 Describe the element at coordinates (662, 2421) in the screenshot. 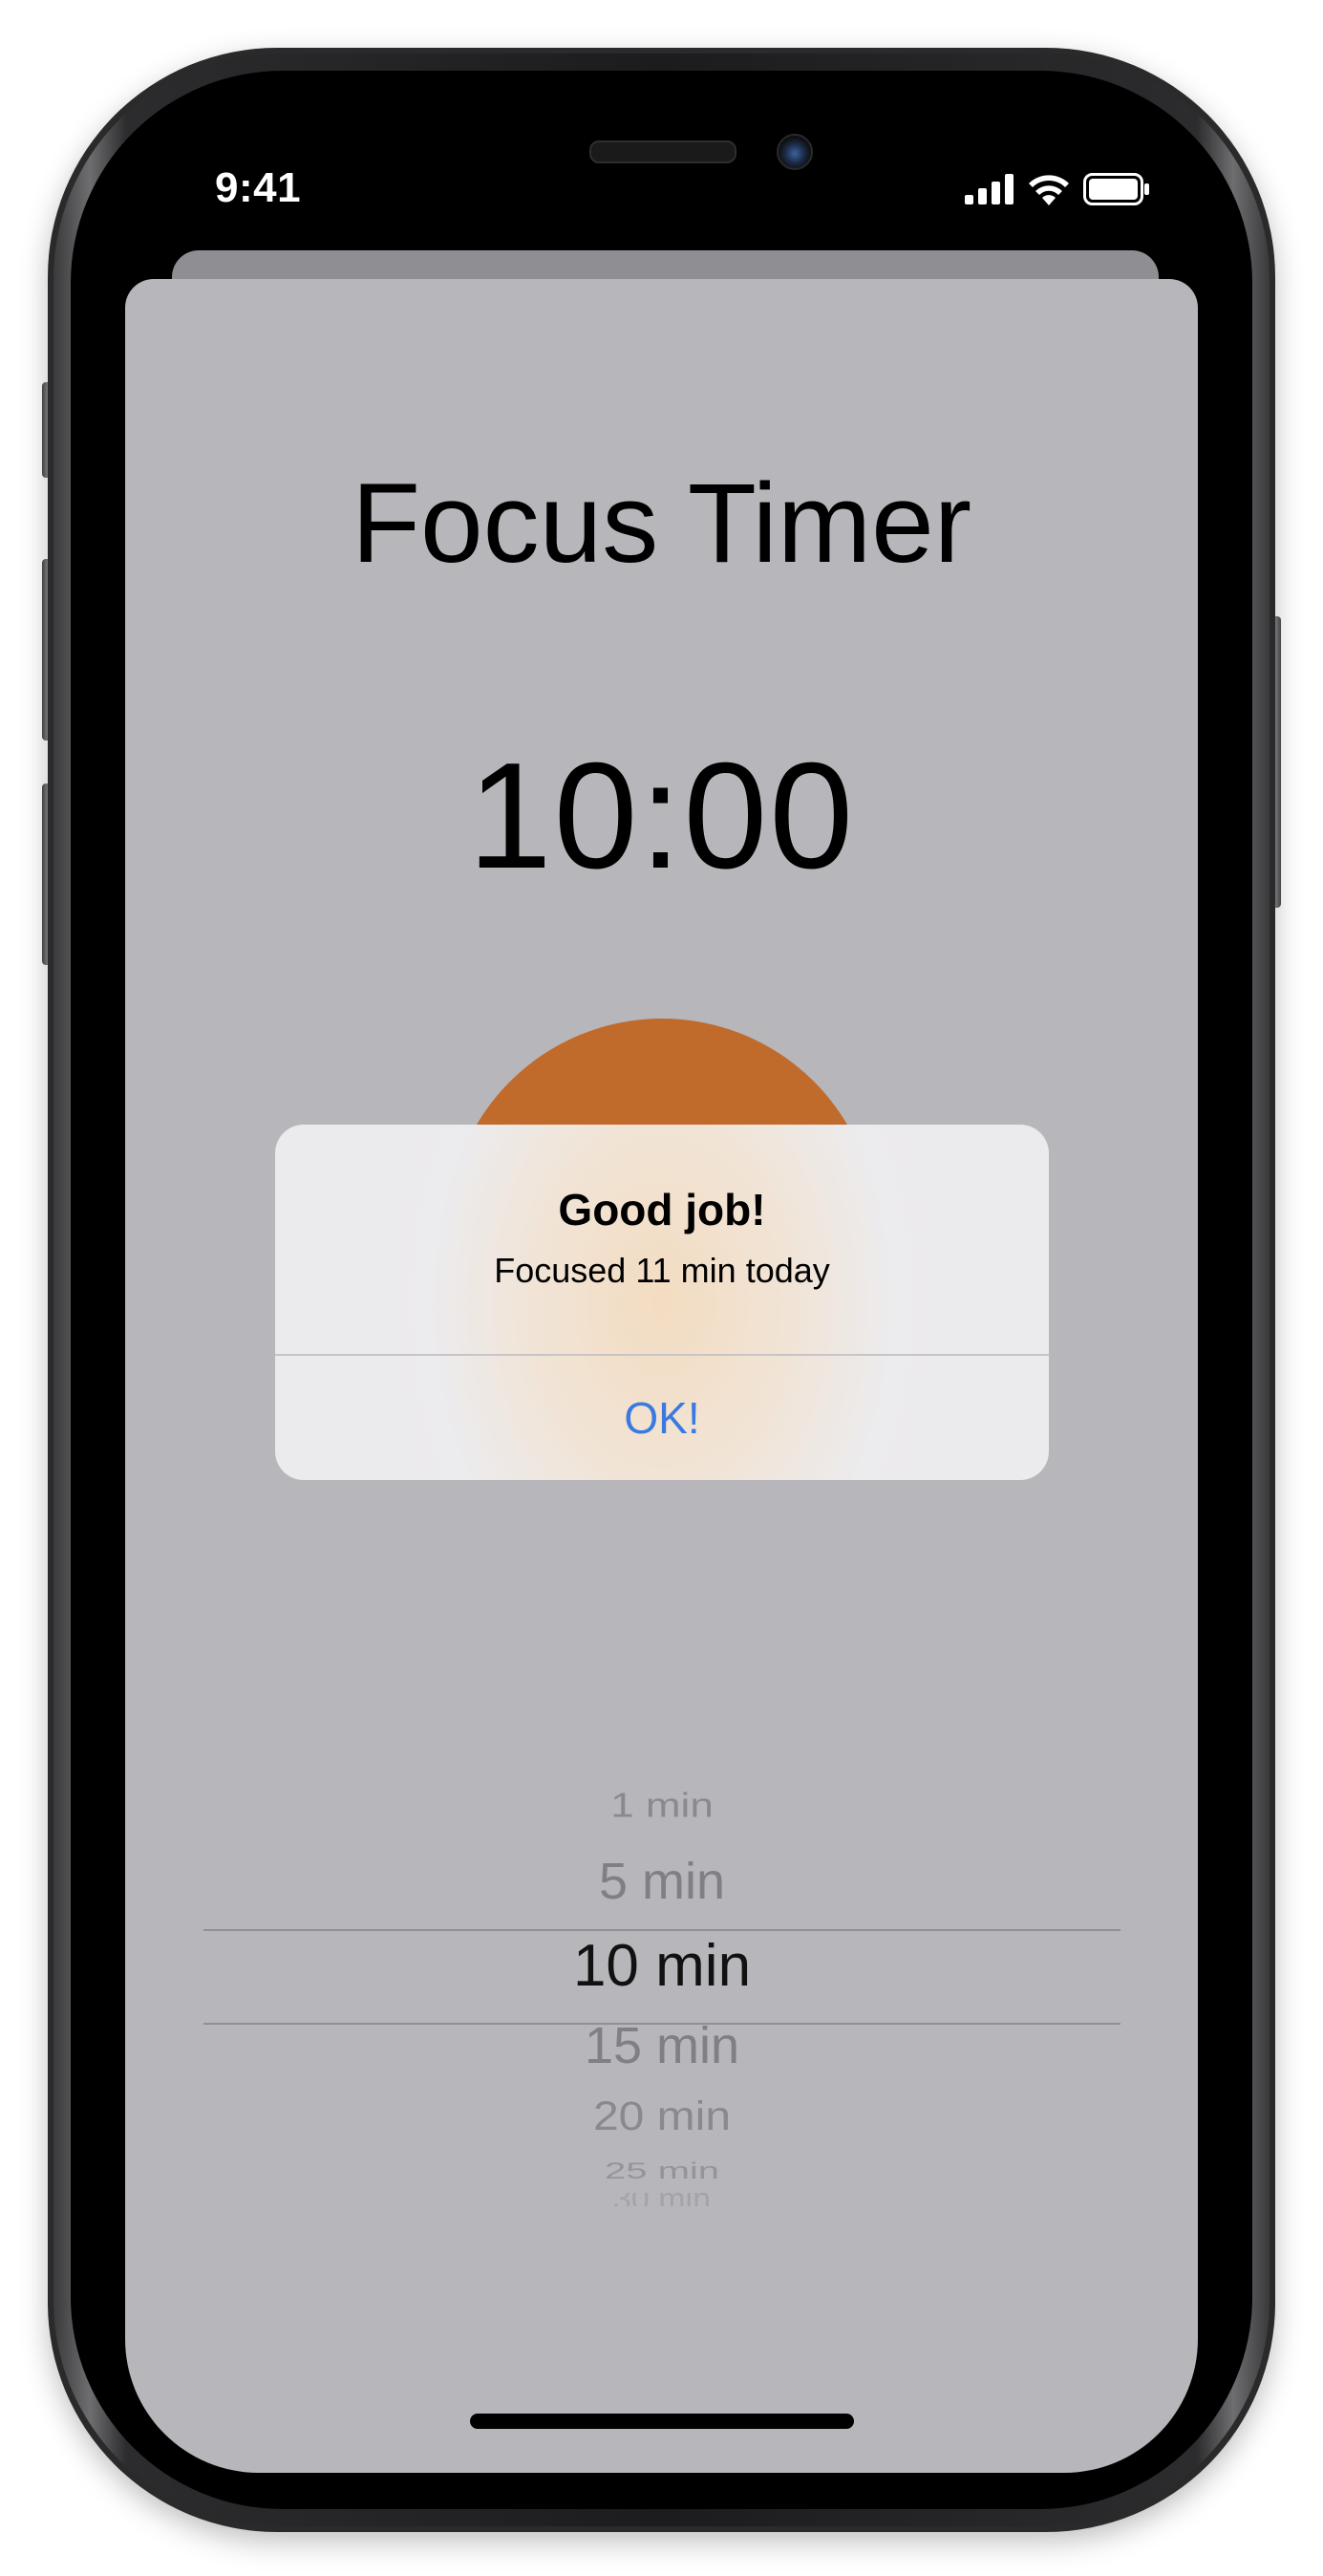

I see `home-indicator` at that location.